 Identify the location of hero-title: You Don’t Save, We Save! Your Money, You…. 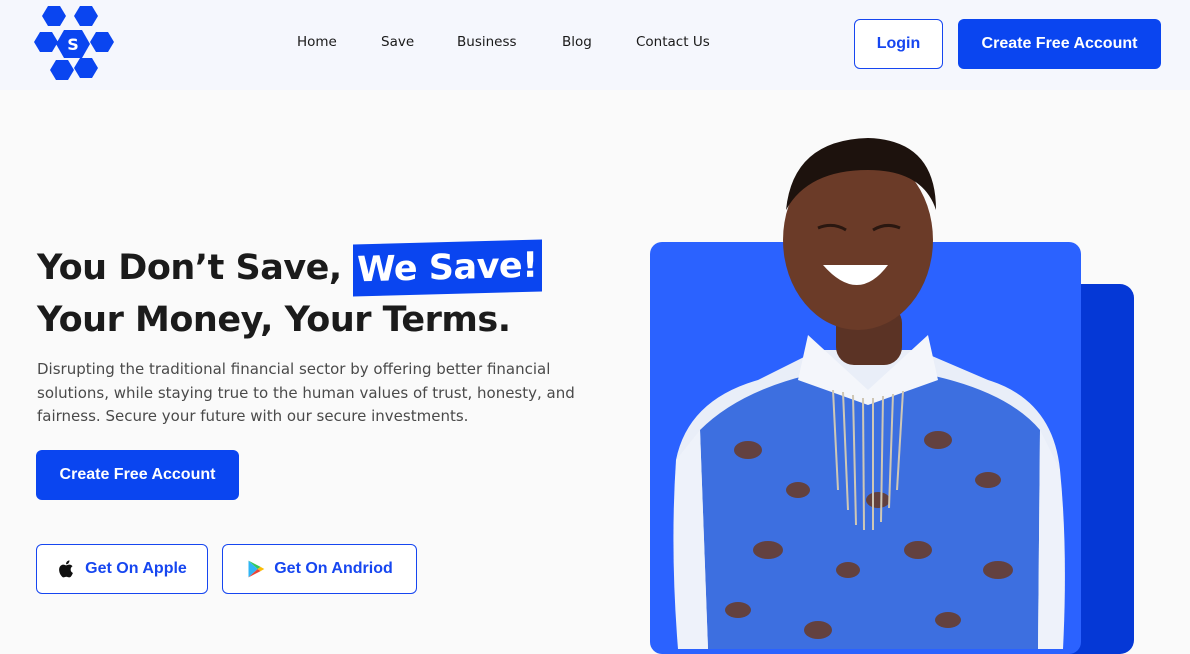
(289, 292).